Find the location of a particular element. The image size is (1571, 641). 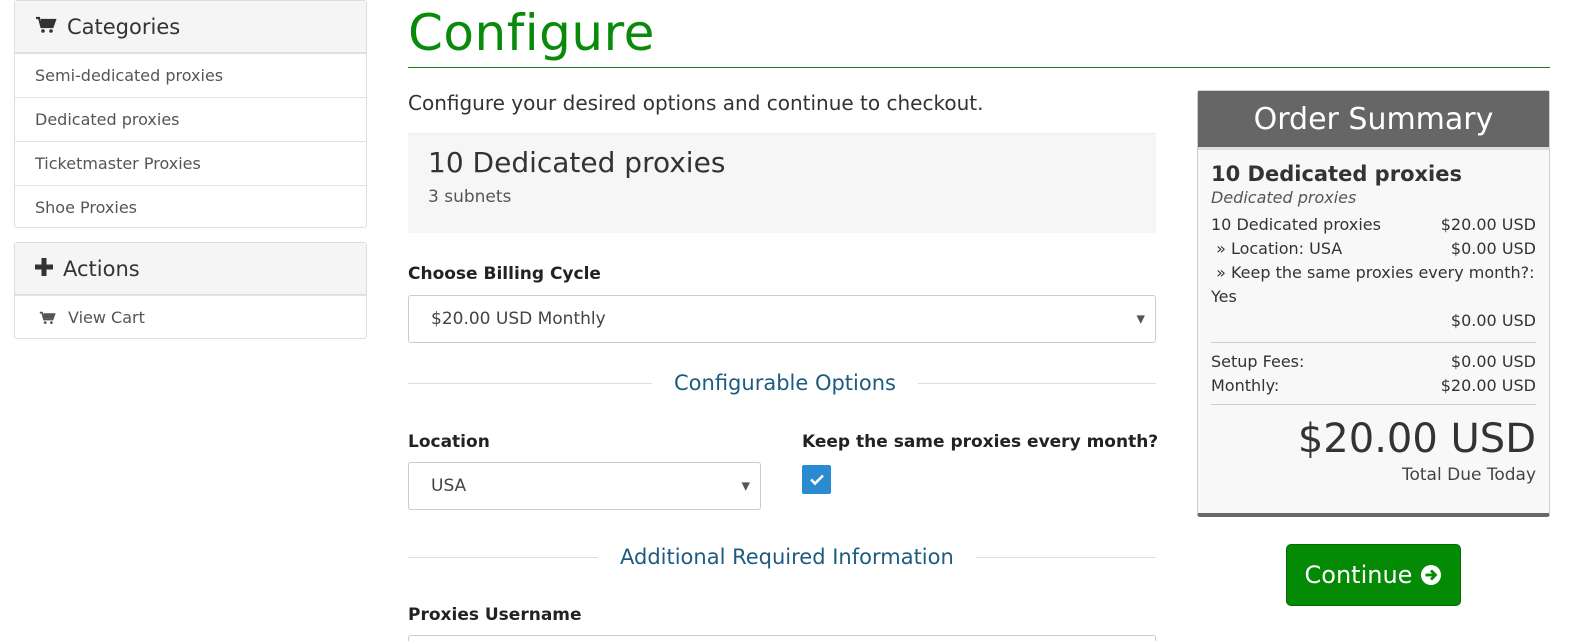

check-icon is located at coordinates (817, 479).